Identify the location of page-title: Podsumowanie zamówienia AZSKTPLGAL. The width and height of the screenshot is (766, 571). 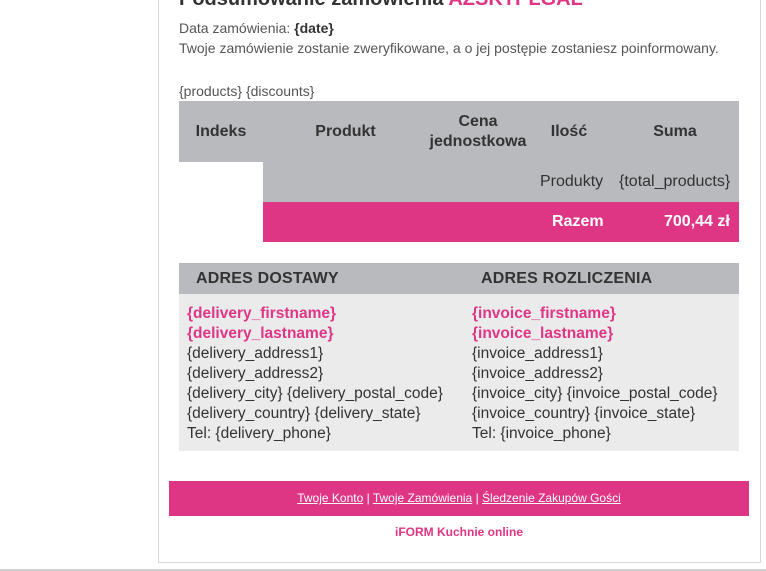
(381, 5).